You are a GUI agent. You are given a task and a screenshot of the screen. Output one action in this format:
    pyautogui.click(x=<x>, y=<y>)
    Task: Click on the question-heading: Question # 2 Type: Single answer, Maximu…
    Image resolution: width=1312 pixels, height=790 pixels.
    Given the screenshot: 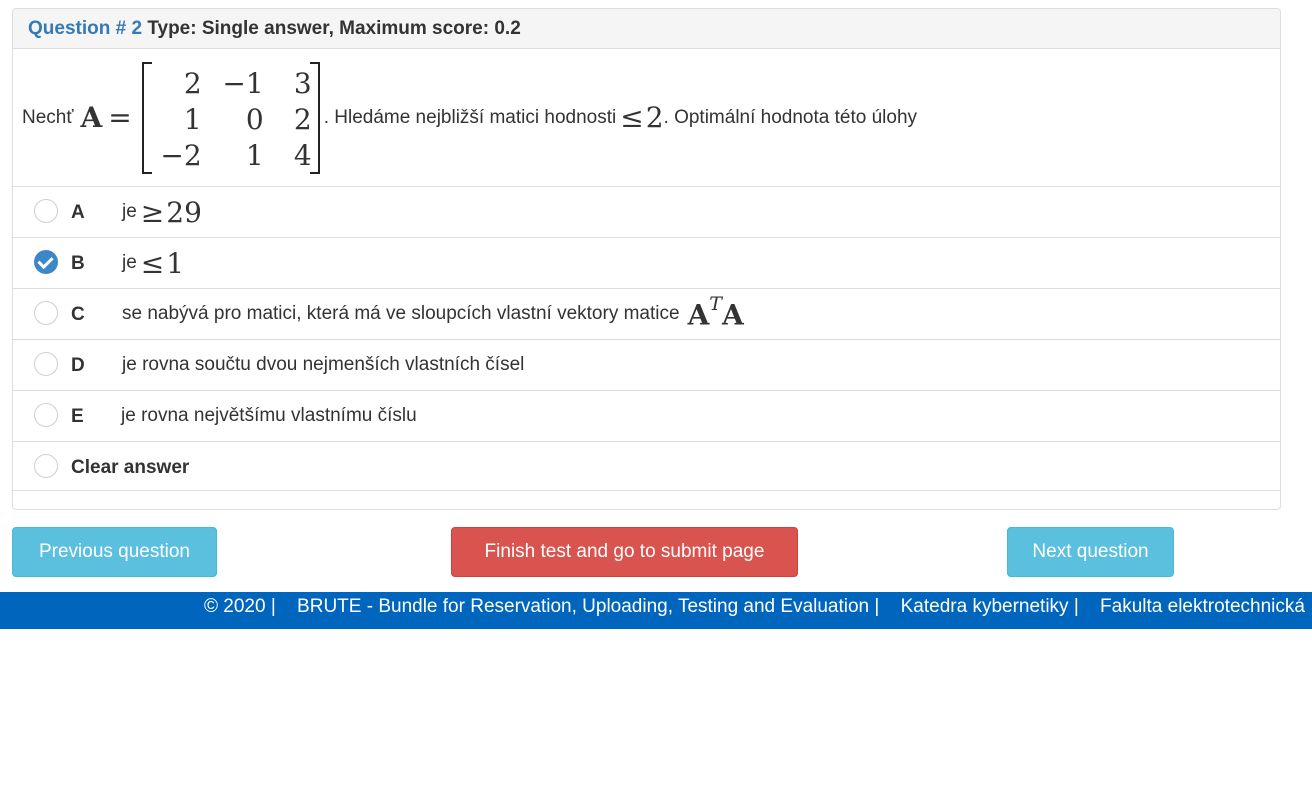 What is the action you would take?
    pyautogui.click(x=646, y=29)
    